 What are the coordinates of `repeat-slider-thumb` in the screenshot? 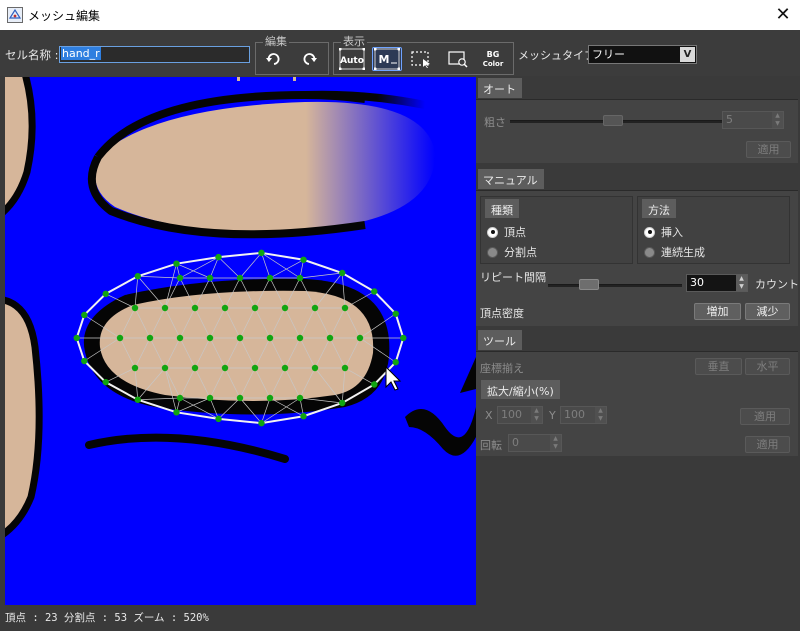 It's located at (589, 284).